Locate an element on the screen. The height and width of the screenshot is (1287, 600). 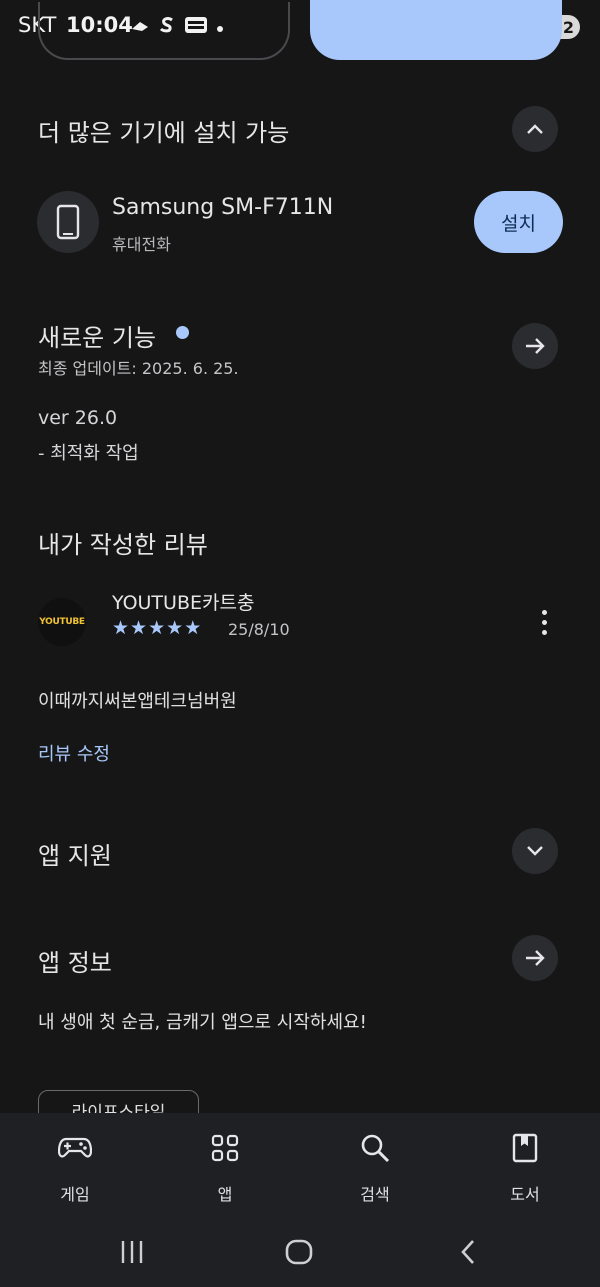
apps-grid-icon is located at coordinates (225, 1148).